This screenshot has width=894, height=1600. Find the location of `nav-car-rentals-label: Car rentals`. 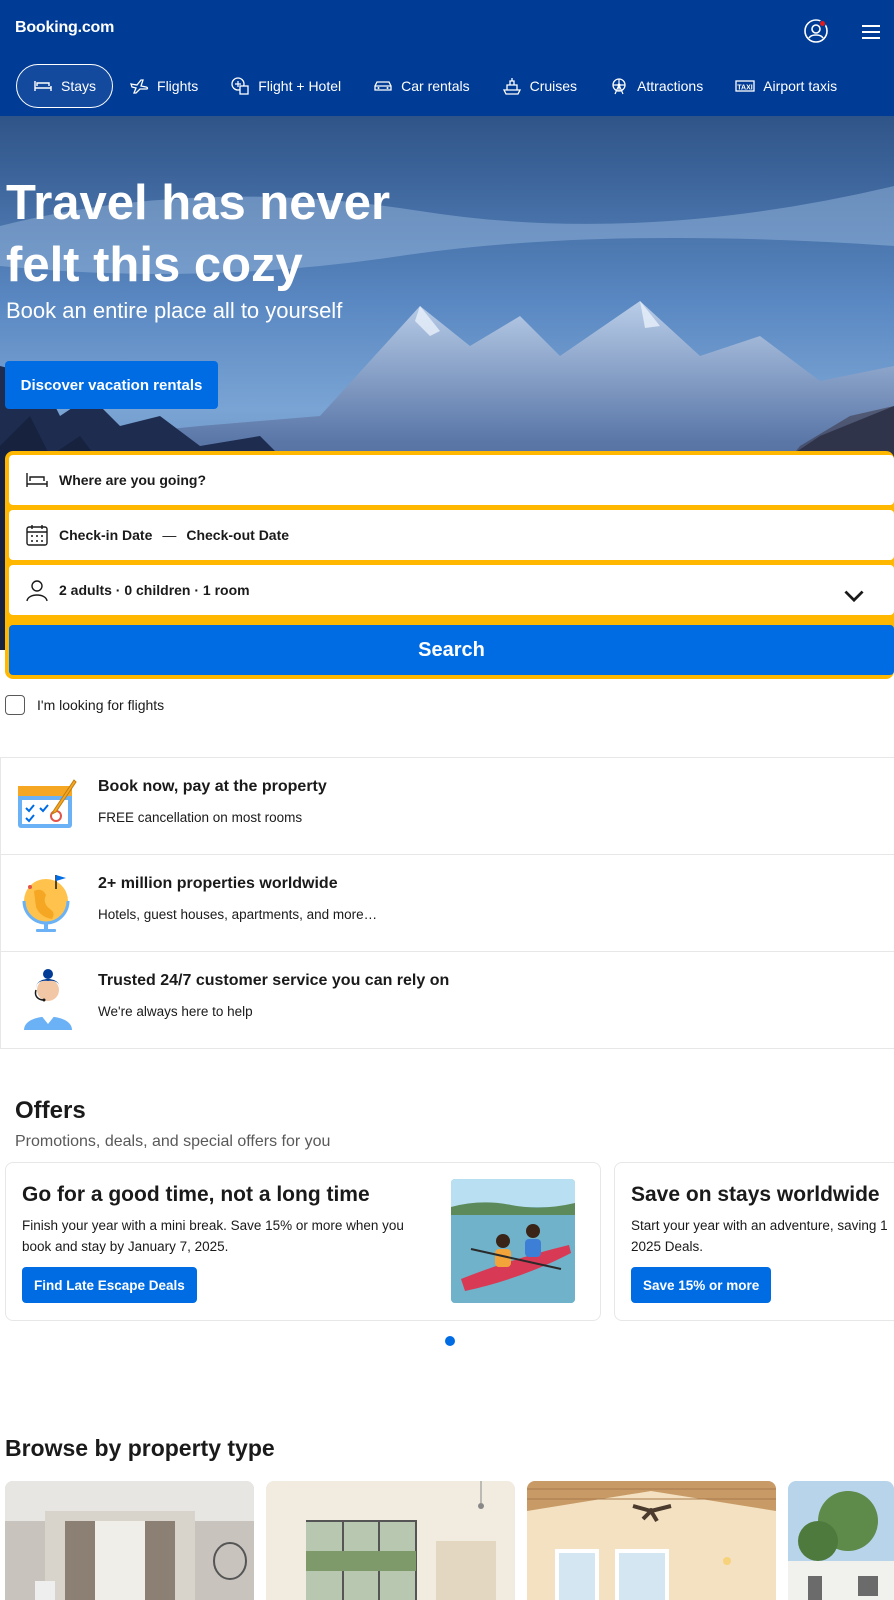

nav-car-rentals-label: Car rentals is located at coordinates (435, 86).